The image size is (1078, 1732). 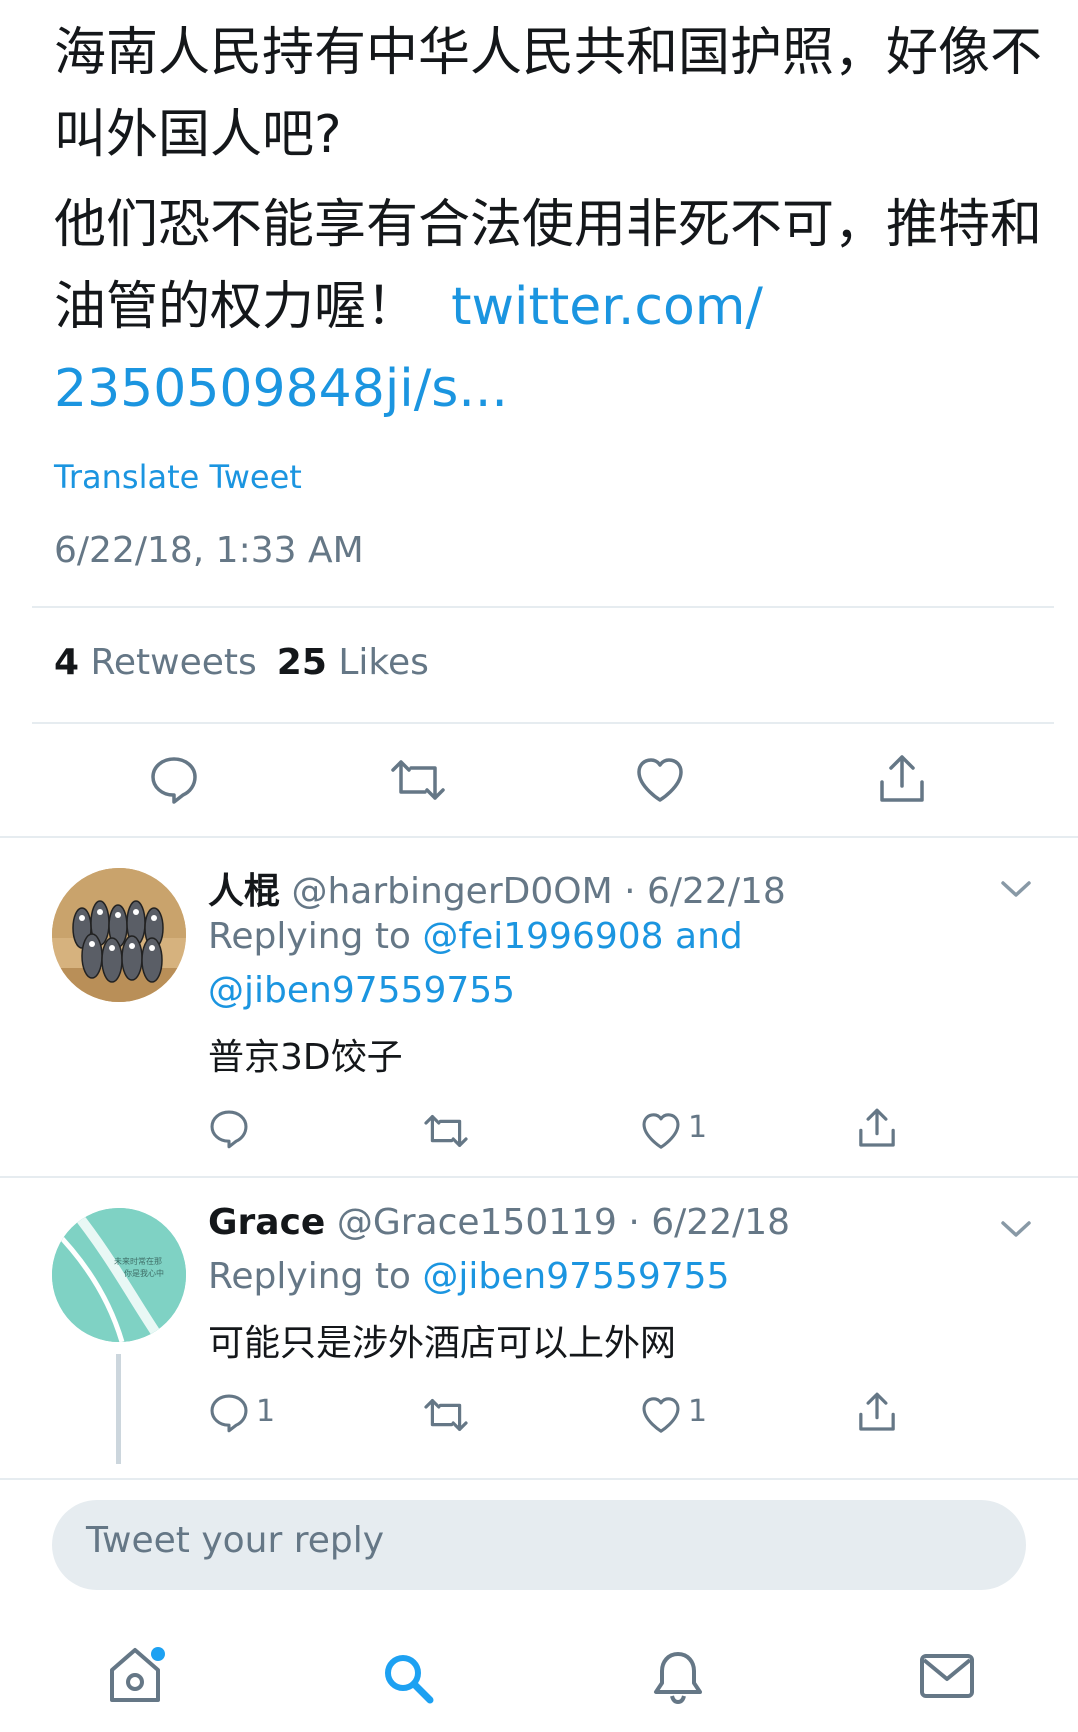 What do you see at coordinates (947, 1676) in the screenshot?
I see `messages-icon` at bounding box center [947, 1676].